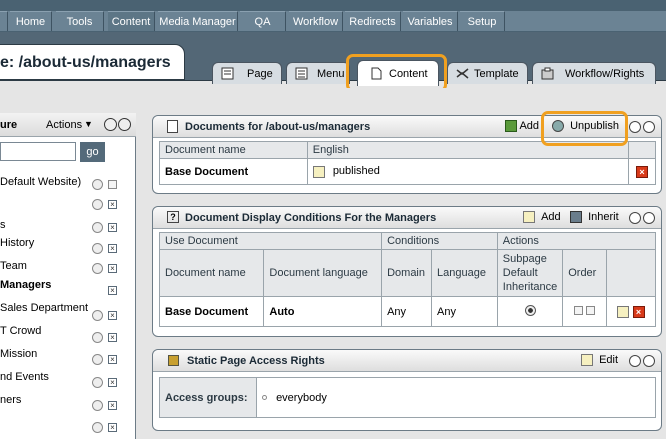 Image resolution: width=666 pixels, height=439 pixels. What do you see at coordinates (263, 21) in the screenshot?
I see `nav-item-qa: QA` at bounding box center [263, 21].